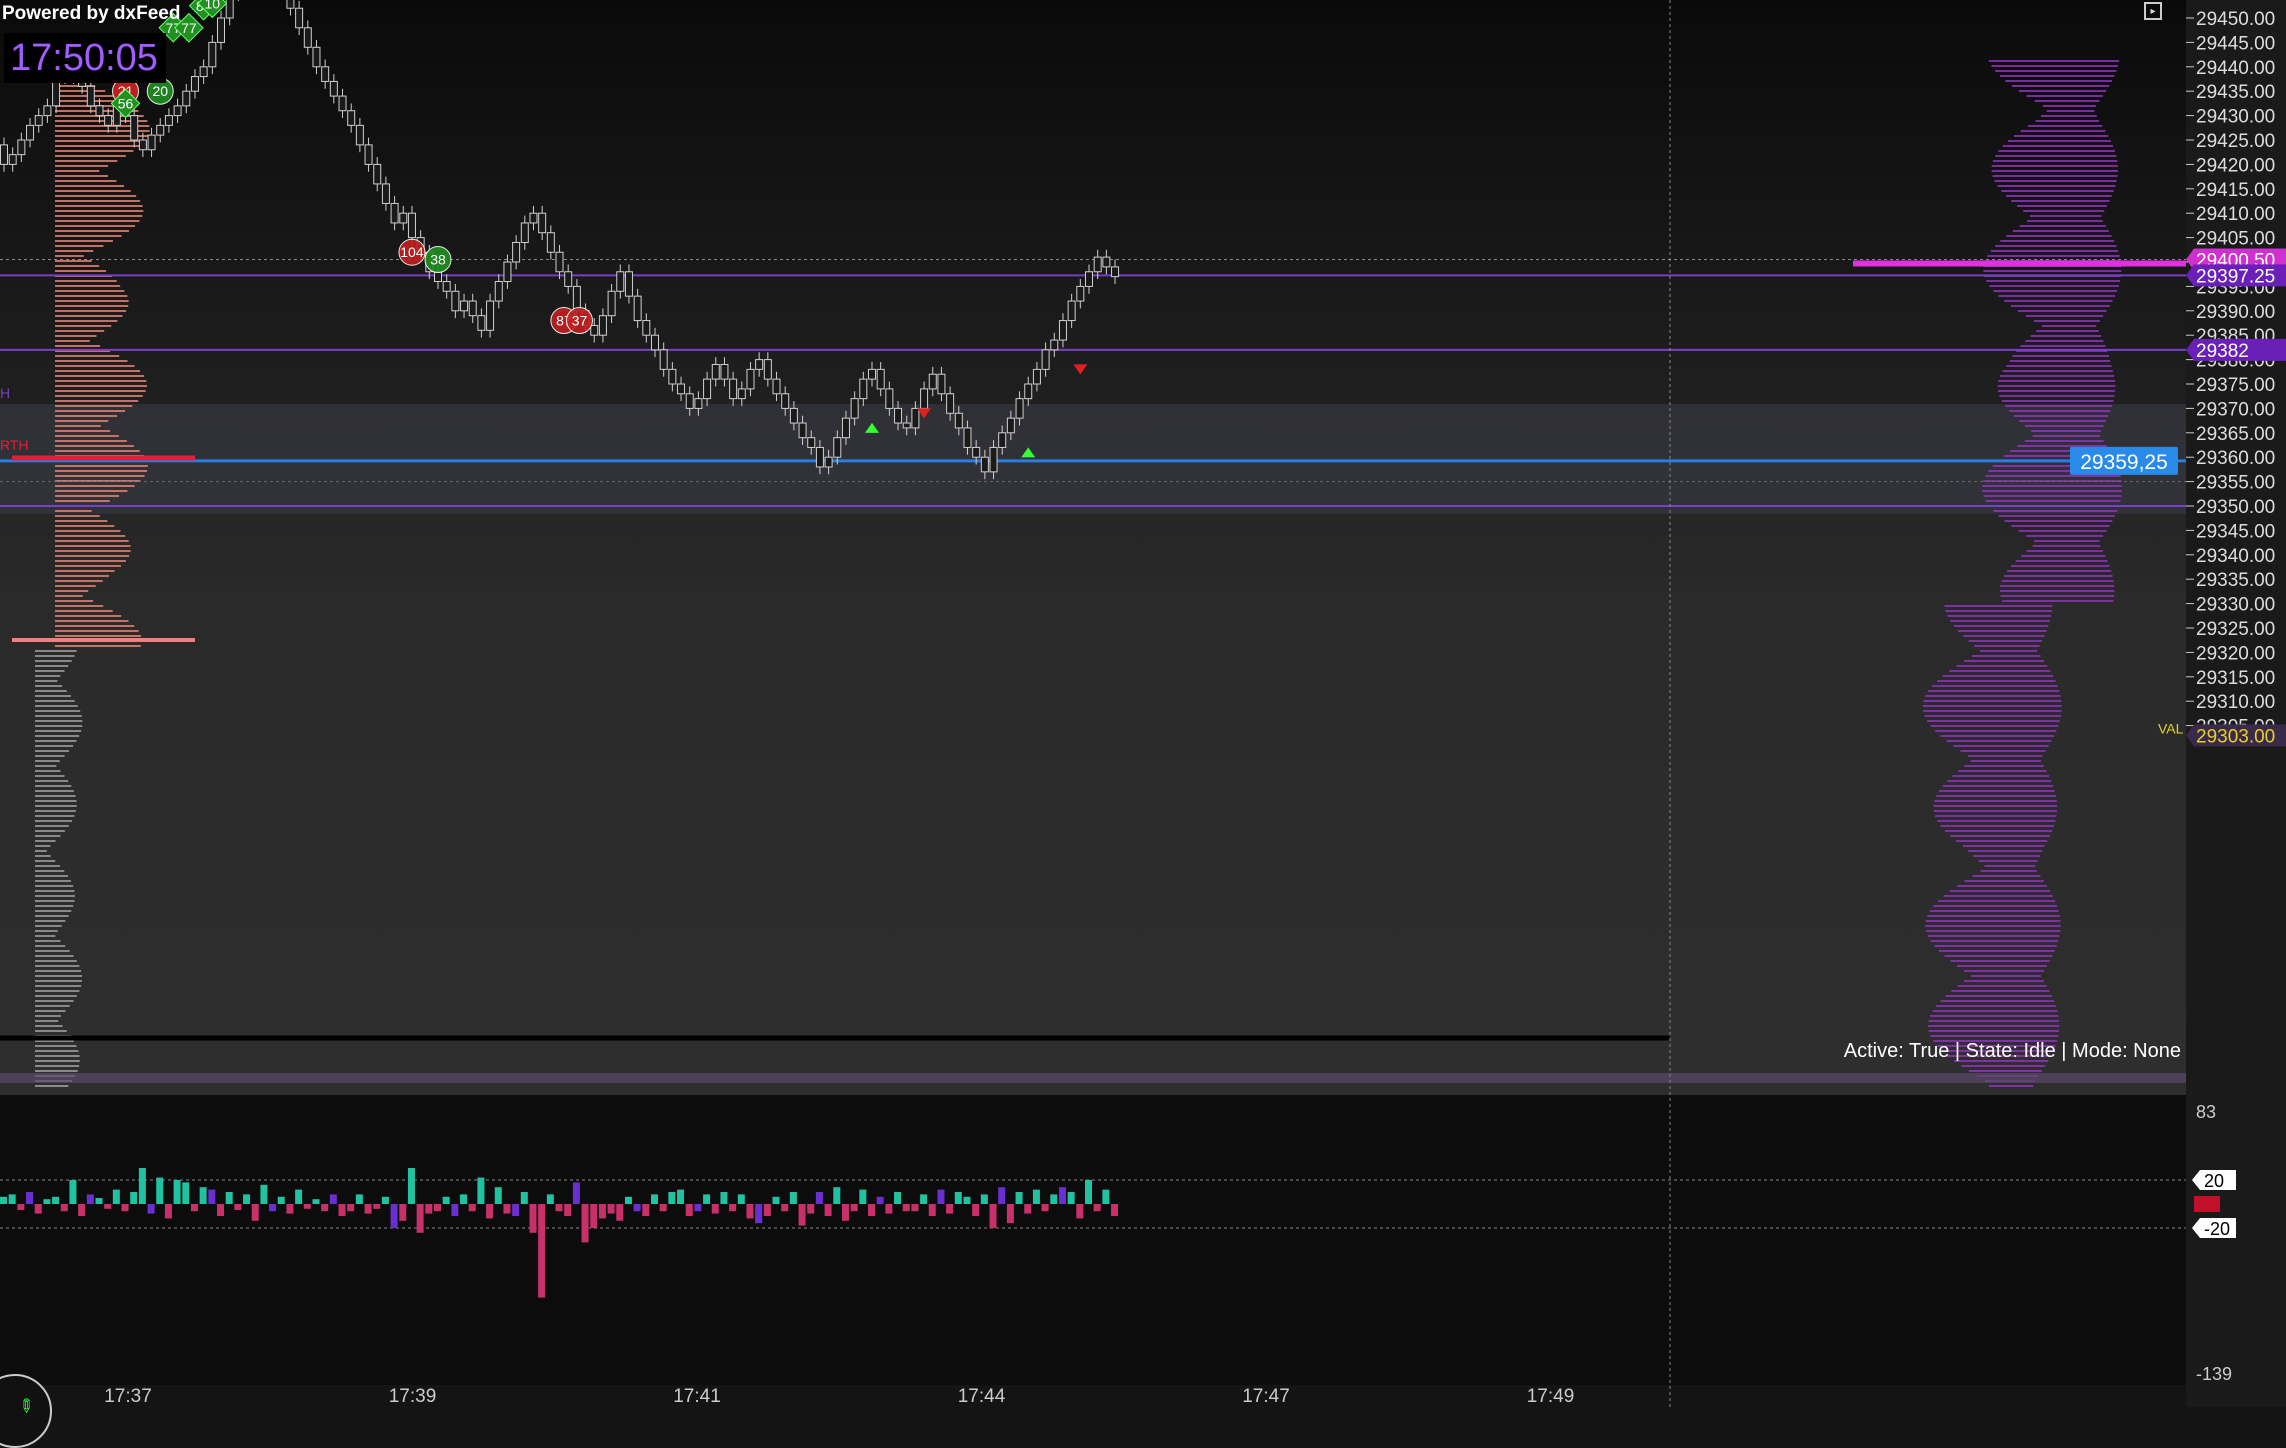 The height and width of the screenshot is (1448, 2286). What do you see at coordinates (2214, 1228) in the screenshot?
I see `volume-mark-badge: -20` at bounding box center [2214, 1228].